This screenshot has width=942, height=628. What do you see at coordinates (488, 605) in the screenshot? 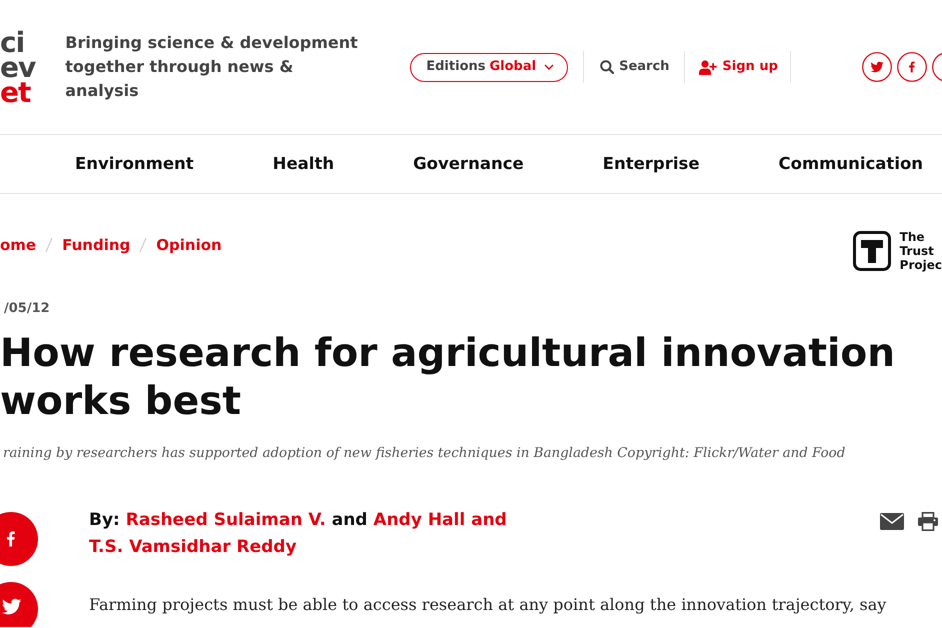
I see `body-text: Farming projects must be able to access research at any point along the innovation trajectory, say` at bounding box center [488, 605].